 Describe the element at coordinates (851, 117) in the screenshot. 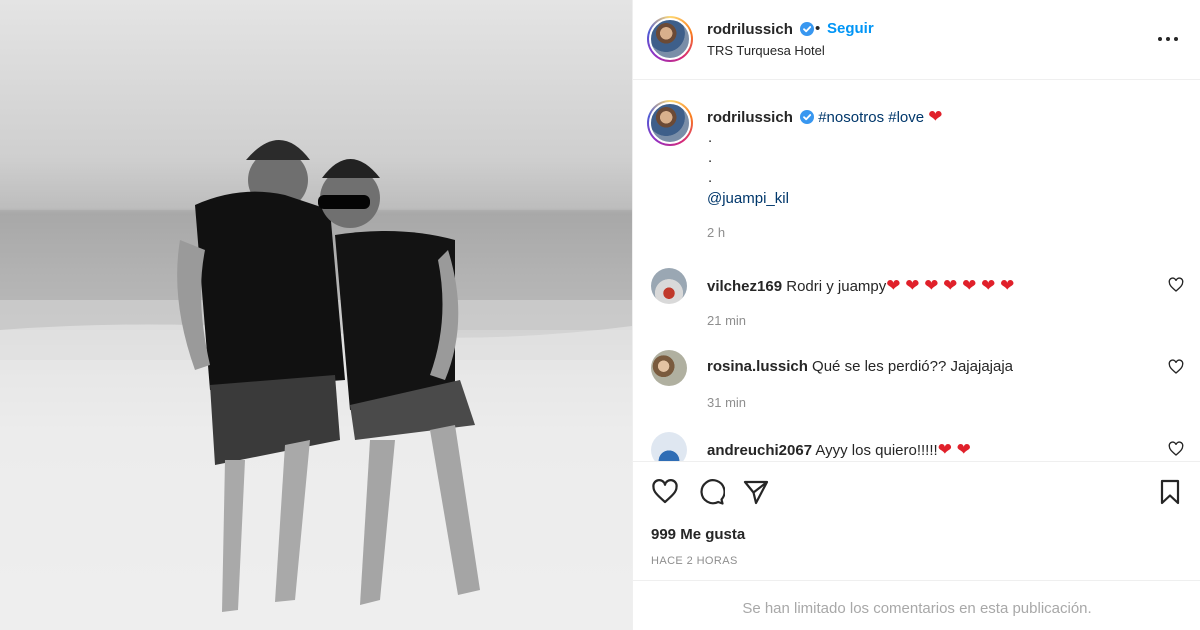

I see `hashtag-nosotros: #nosotros` at that location.